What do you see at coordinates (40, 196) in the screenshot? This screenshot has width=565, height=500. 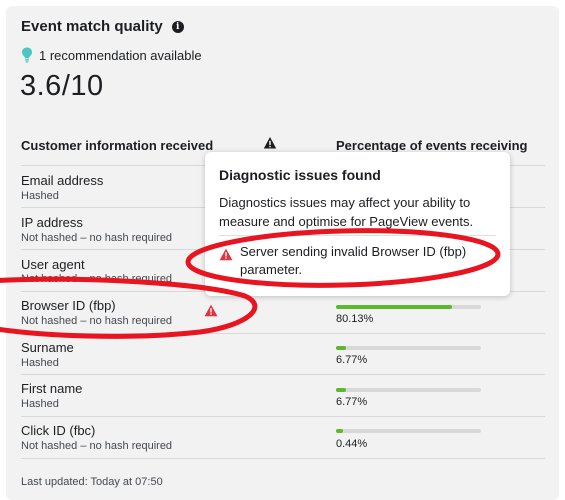 I see `row-sub-email: Hashed` at bounding box center [40, 196].